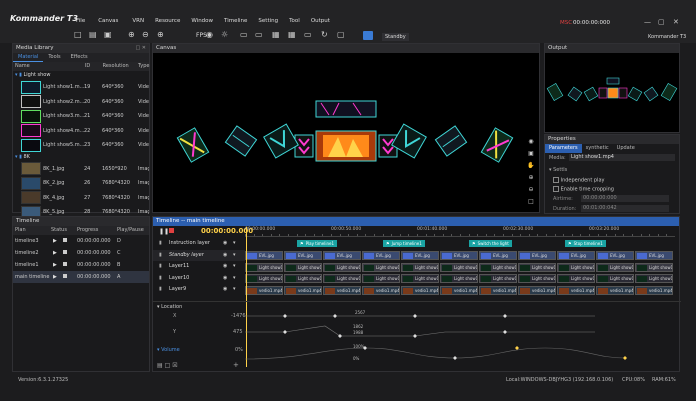  What do you see at coordinates (169, 307) in the screenshot?
I see `location-group: ▾ Location` at bounding box center [169, 307].